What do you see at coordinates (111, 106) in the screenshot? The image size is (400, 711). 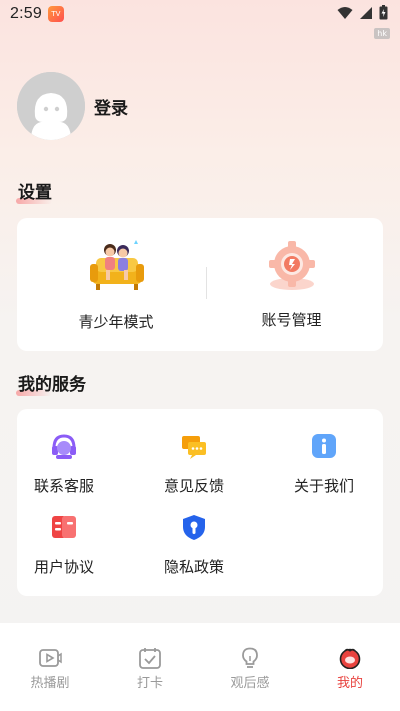 I see `login-label: 登录` at bounding box center [111, 106].